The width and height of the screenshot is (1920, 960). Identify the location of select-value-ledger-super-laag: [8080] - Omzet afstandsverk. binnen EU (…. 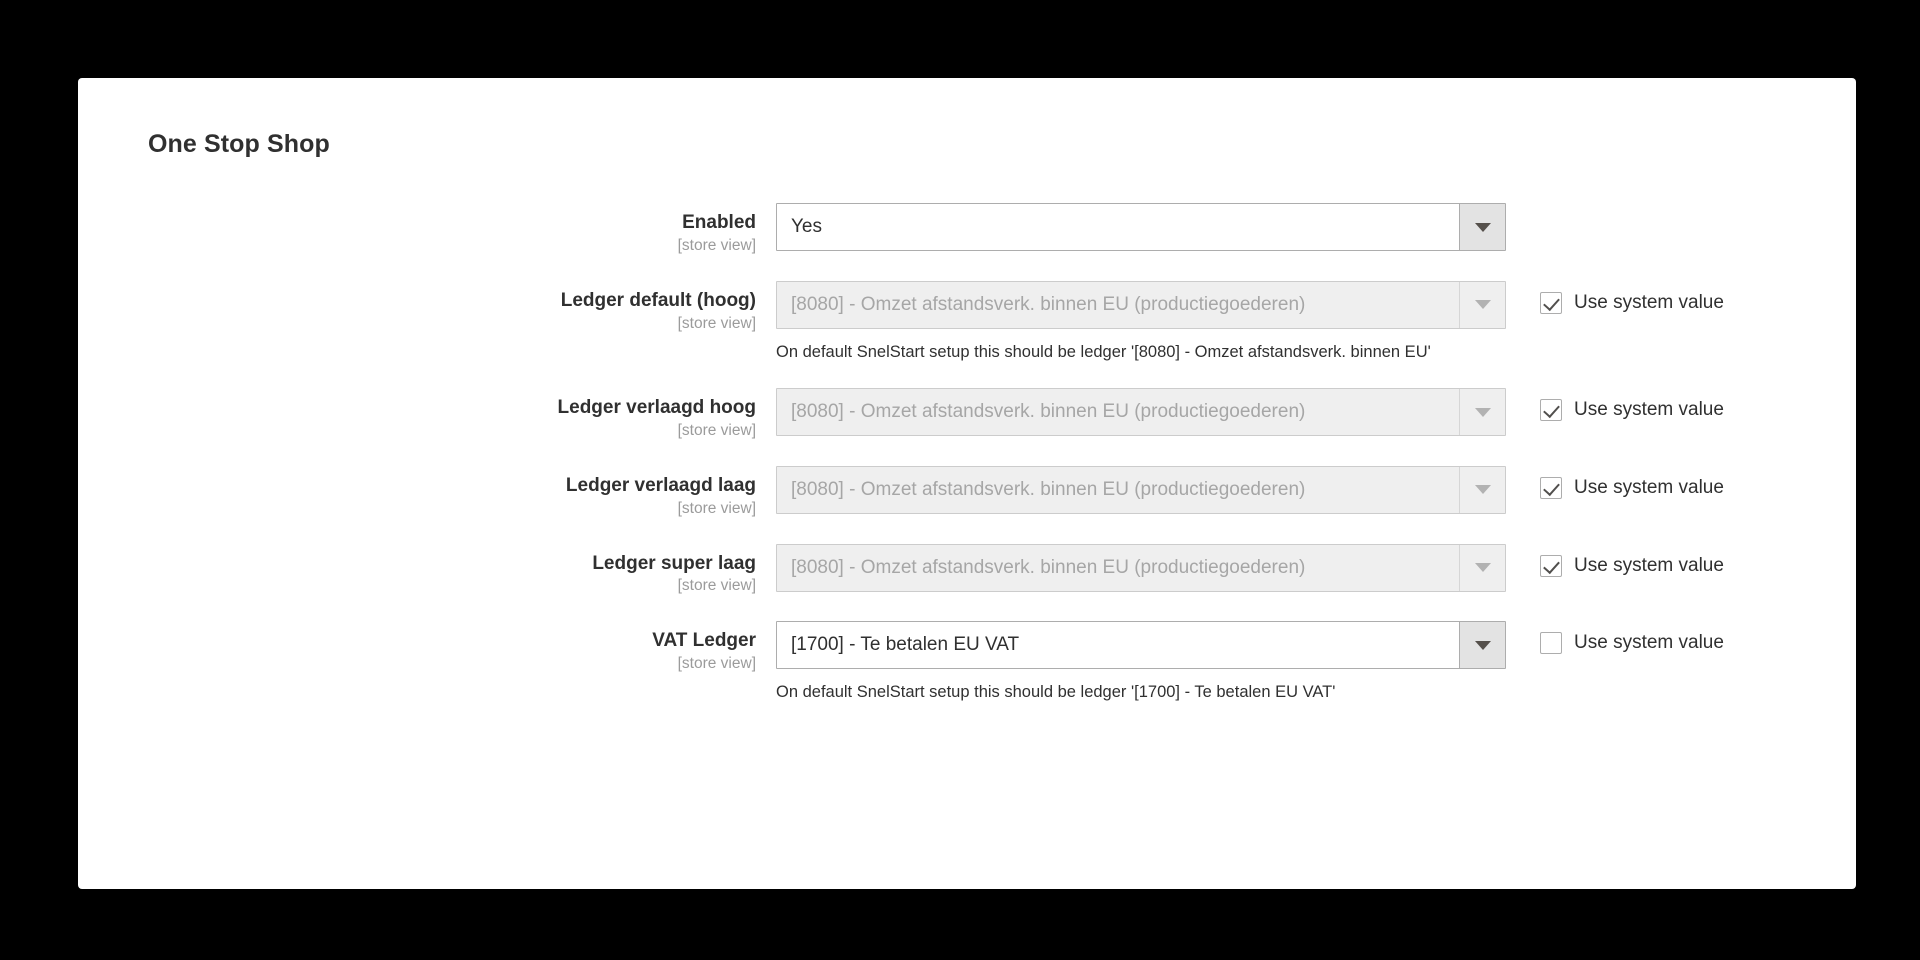
(1048, 567).